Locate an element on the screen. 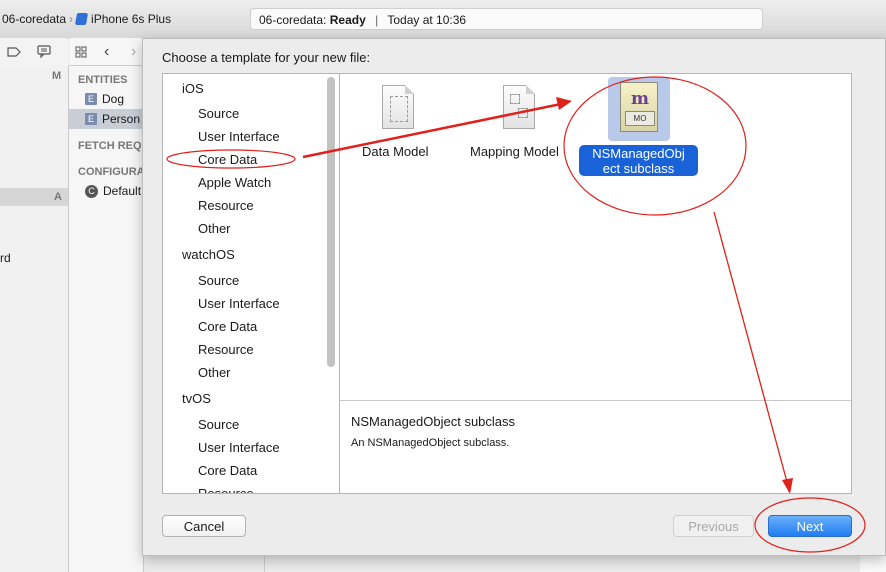 This screenshot has width=886, height=572. data-model-icon is located at coordinates (398, 107).